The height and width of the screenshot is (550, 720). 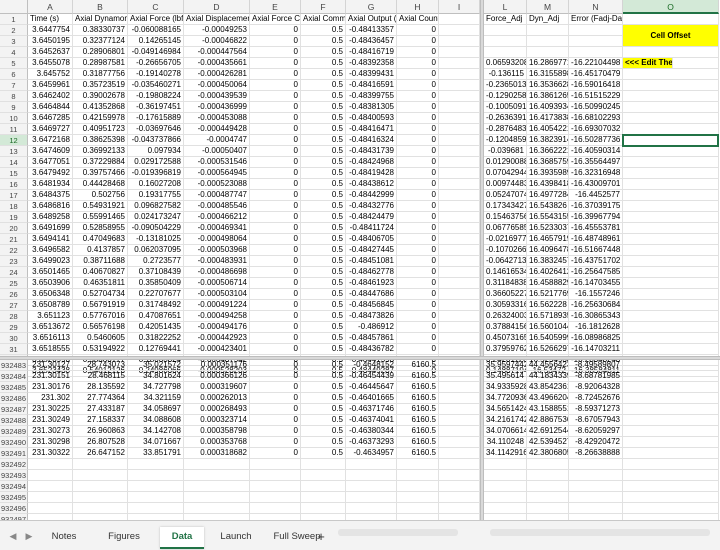 What do you see at coordinates (505, 338) in the screenshot?
I see `table-cell: 0.45073165` at bounding box center [505, 338].